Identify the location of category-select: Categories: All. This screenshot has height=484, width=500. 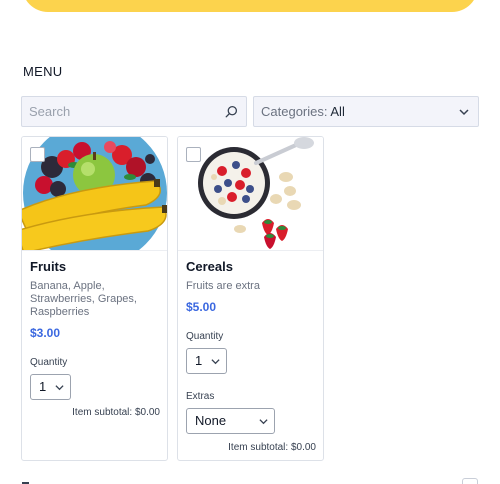
(366, 111).